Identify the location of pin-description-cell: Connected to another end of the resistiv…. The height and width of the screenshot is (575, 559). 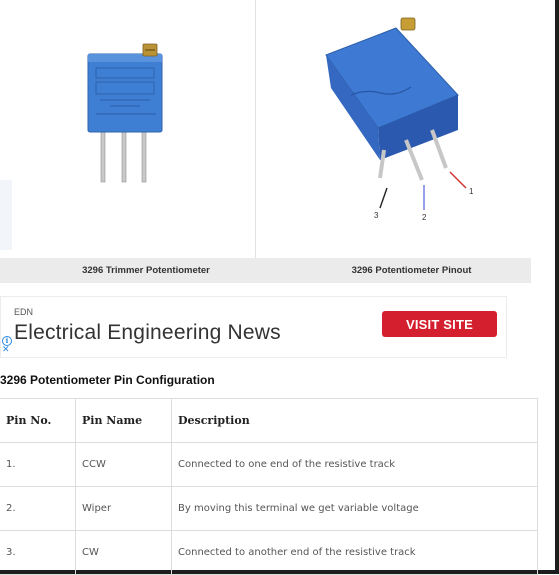
(354, 552).